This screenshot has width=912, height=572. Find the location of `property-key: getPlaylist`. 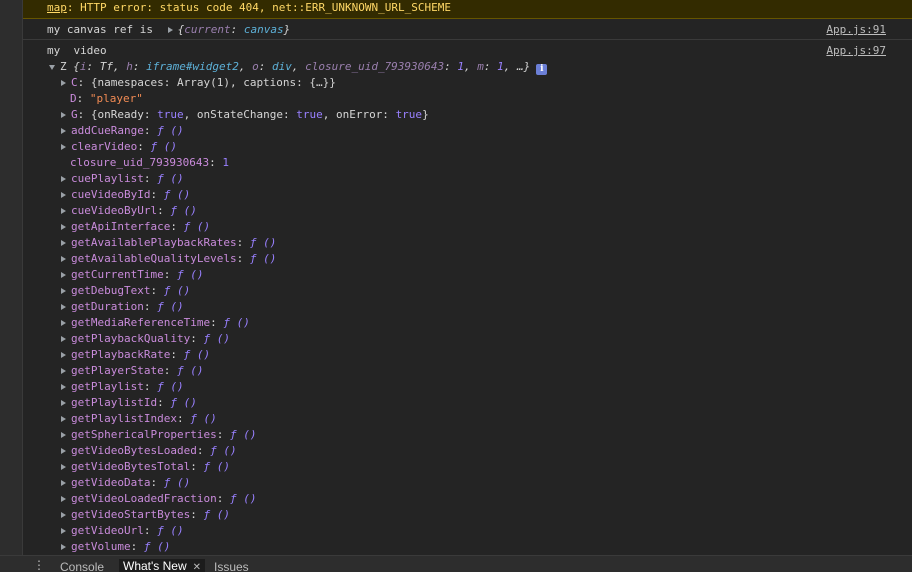

property-key: getPlaylist is located at coordinates (107, 386).